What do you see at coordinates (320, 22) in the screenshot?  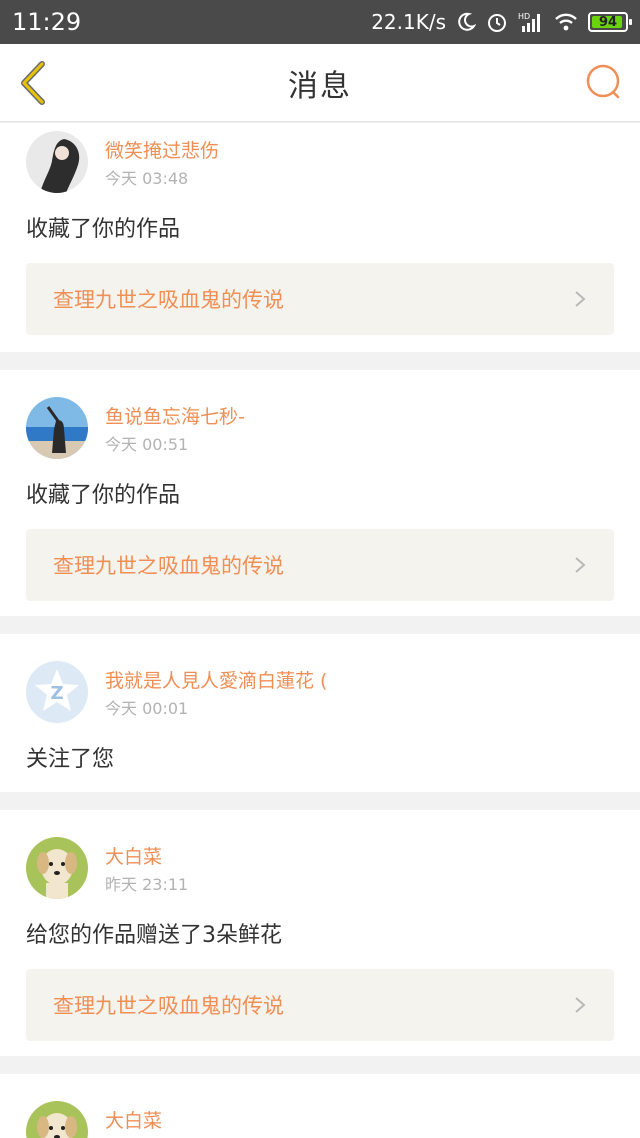 I see `status-bar: 11:29 22.1K/s HD 94` at bounding box center [320, 22].